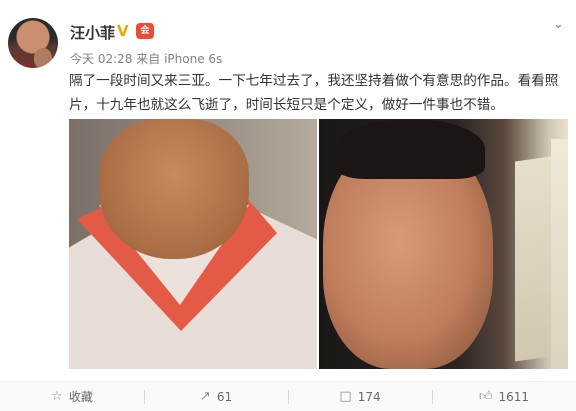  I want to click on vip-membership-icon: 会, so click(145, 31).